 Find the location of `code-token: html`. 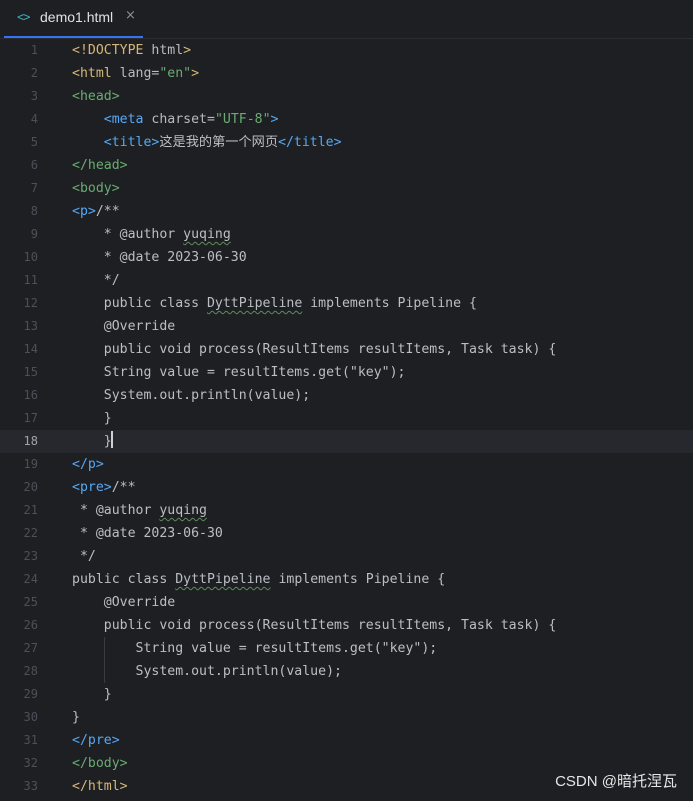

code-token: html is located at coordinates (167, 50).